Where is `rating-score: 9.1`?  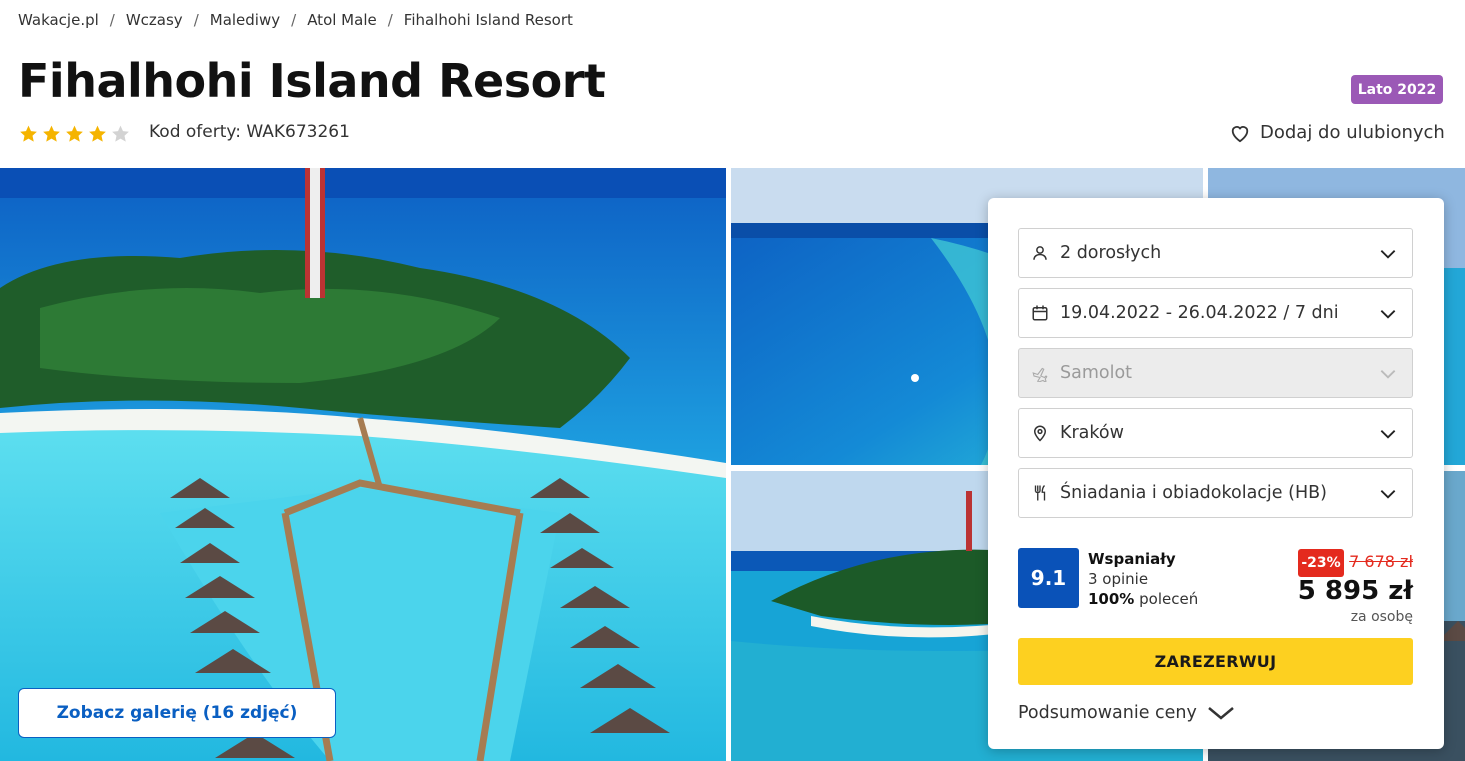
rating-score: 9.1 is located at coordinates (1048, 578).